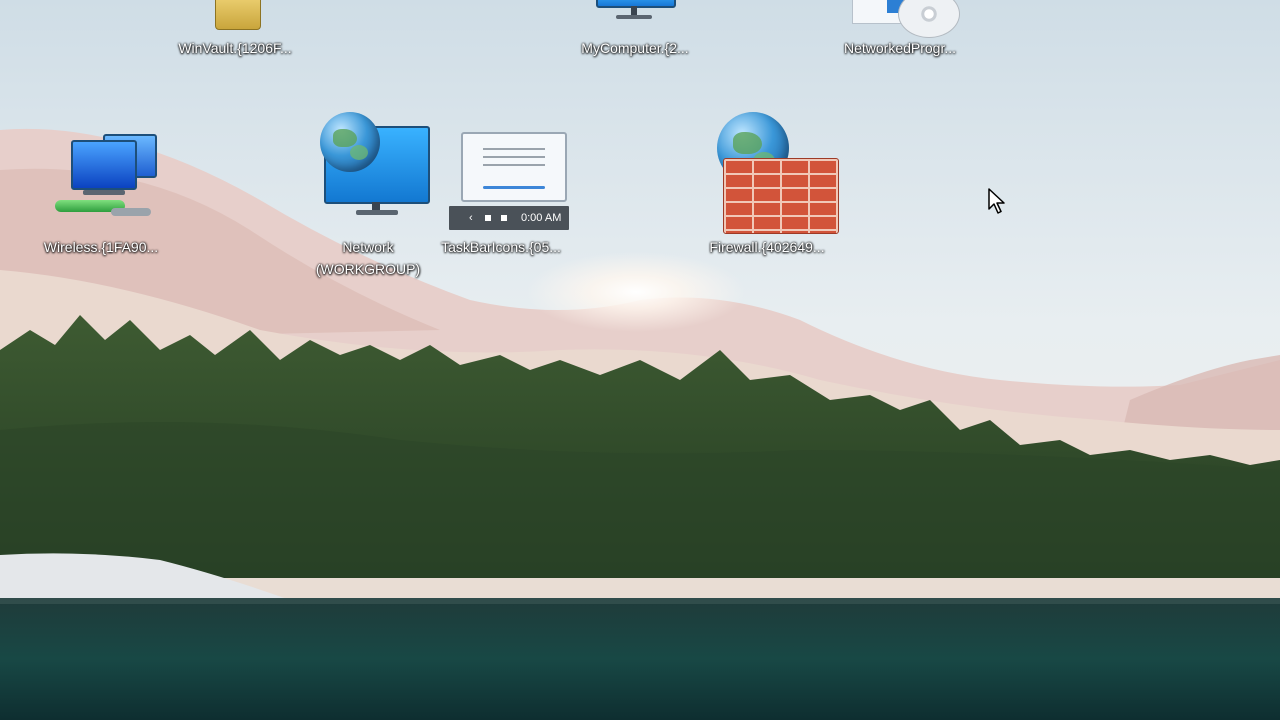 The width and height of the screenshot is (1280, 720). Describe the element at coordinates (350, 142) in the screenshot. I see `globe-icon` at that location.